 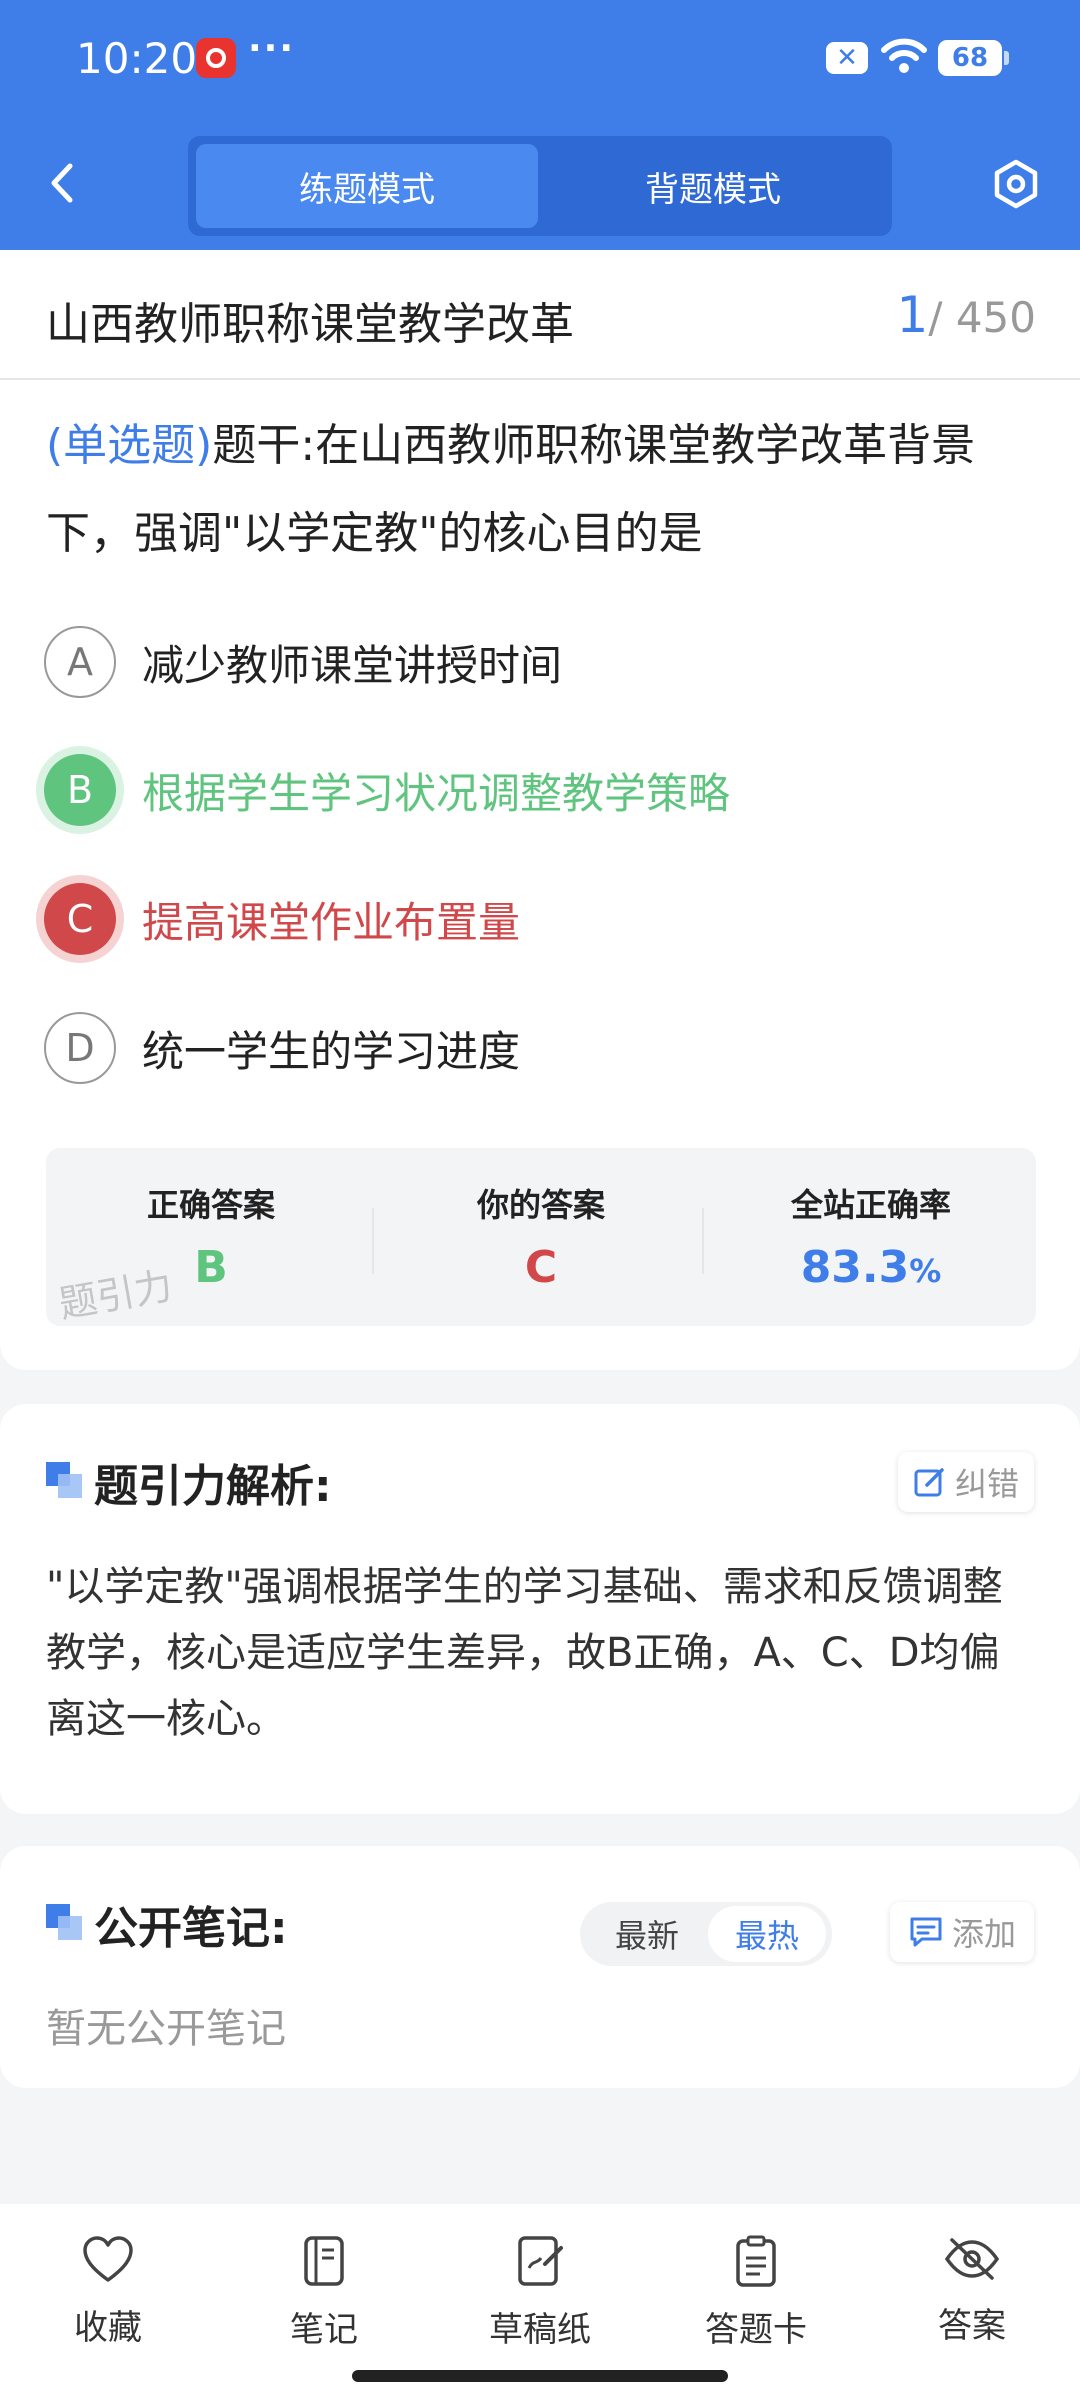 What do you see at coordinates (540, 186) in the screenshot?
I see `mode-switch: 练题模式 背题模式` at bounding box center [540, 186].